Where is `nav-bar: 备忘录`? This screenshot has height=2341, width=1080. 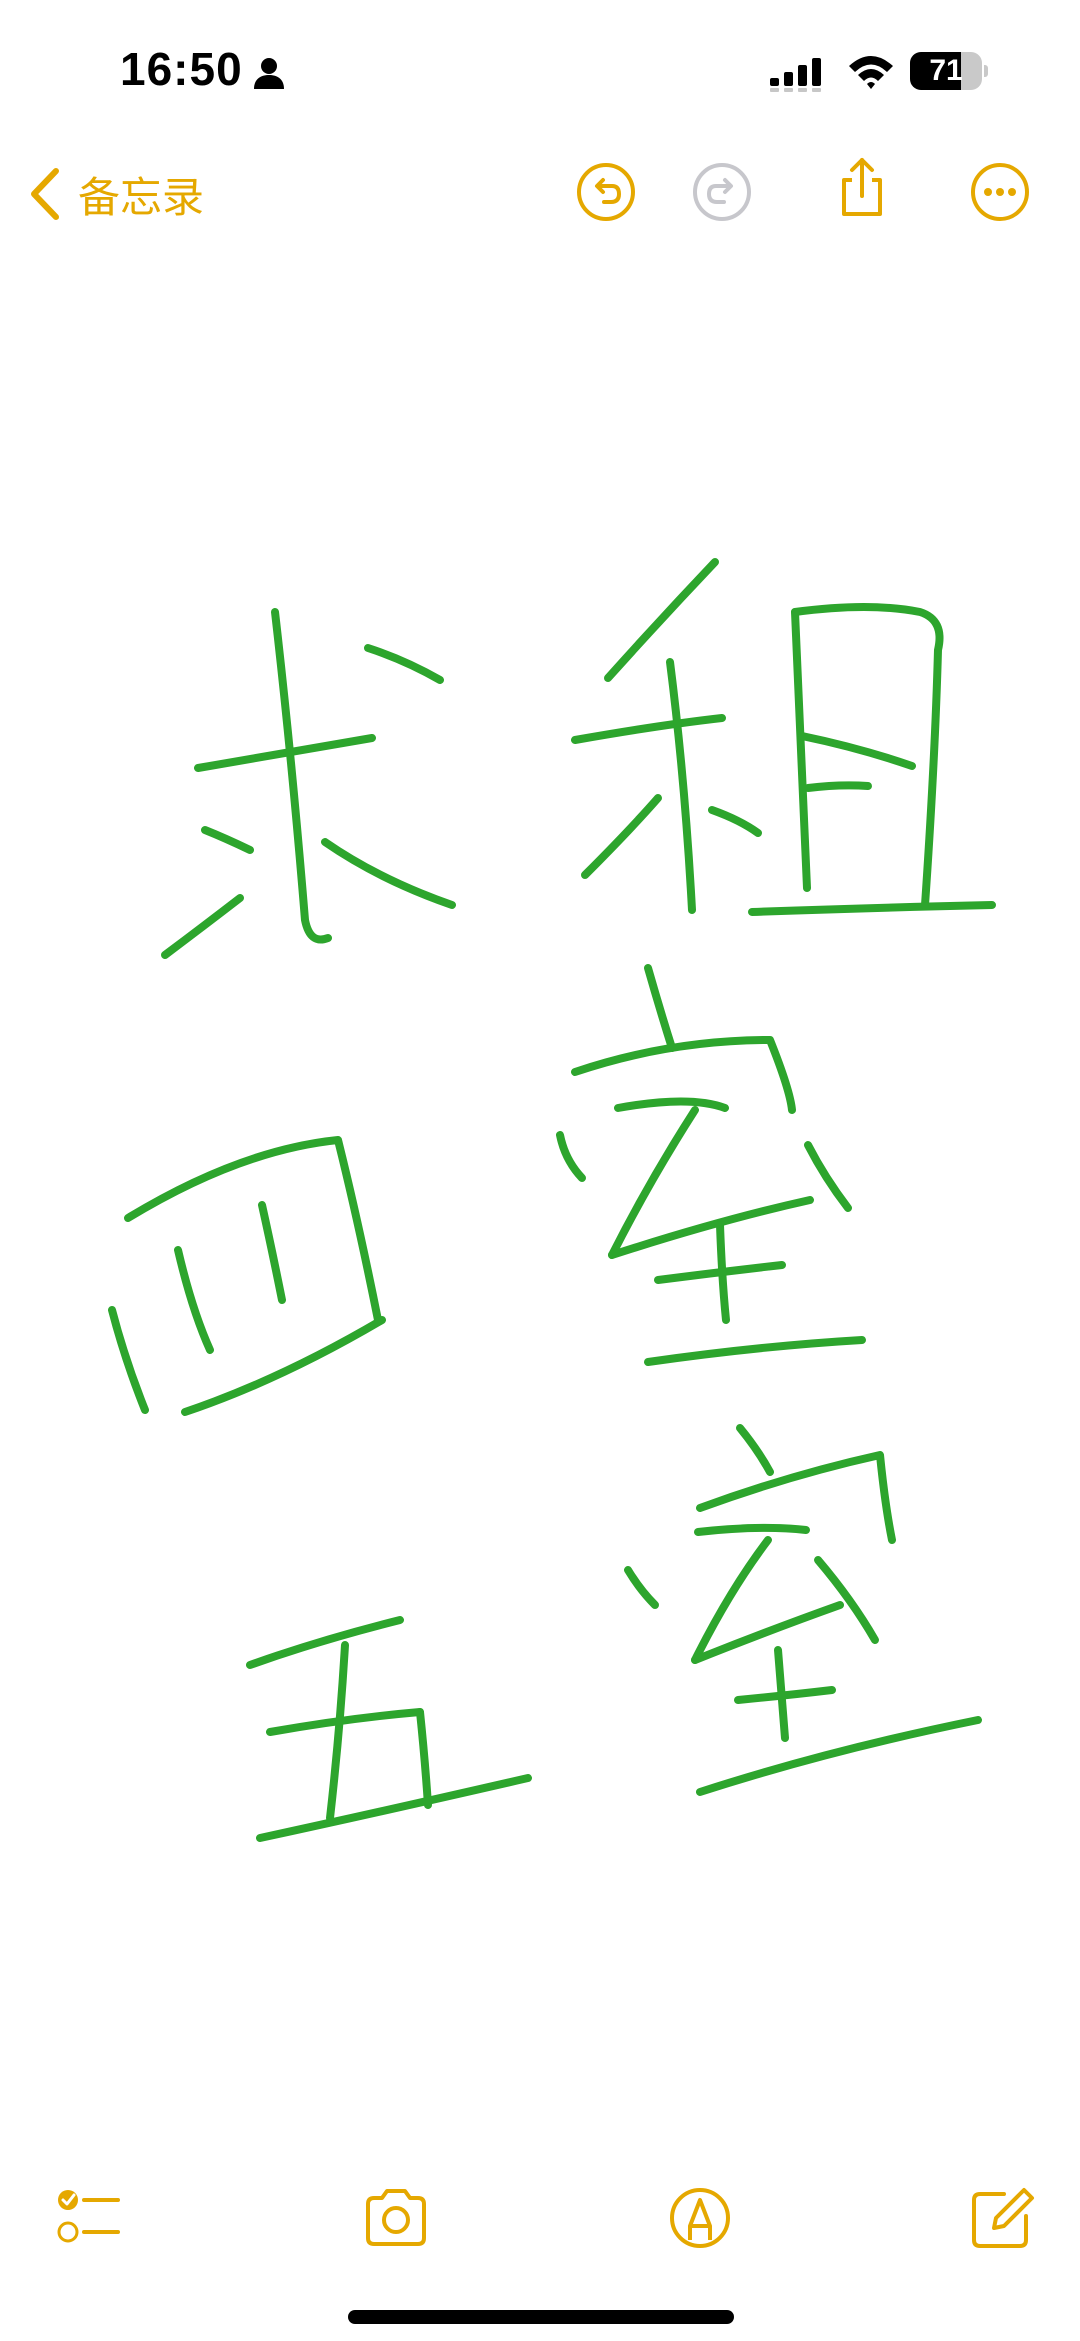 nav-bar: 备忘录 is located at coordinates (540, 195).